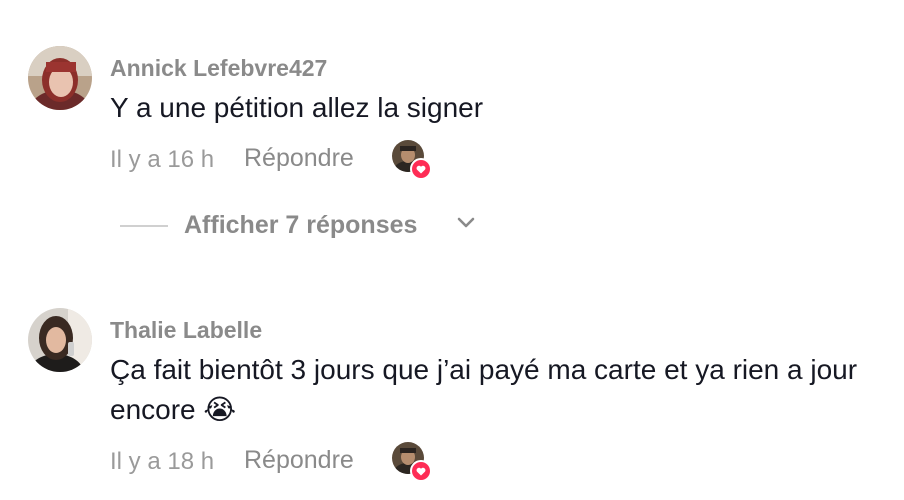 This screenshot has height=500, width=904. What do you see at coordinates (466, 225) in the screenshot?
I see `chevron-down-icon` at bounding box center [466, 225].